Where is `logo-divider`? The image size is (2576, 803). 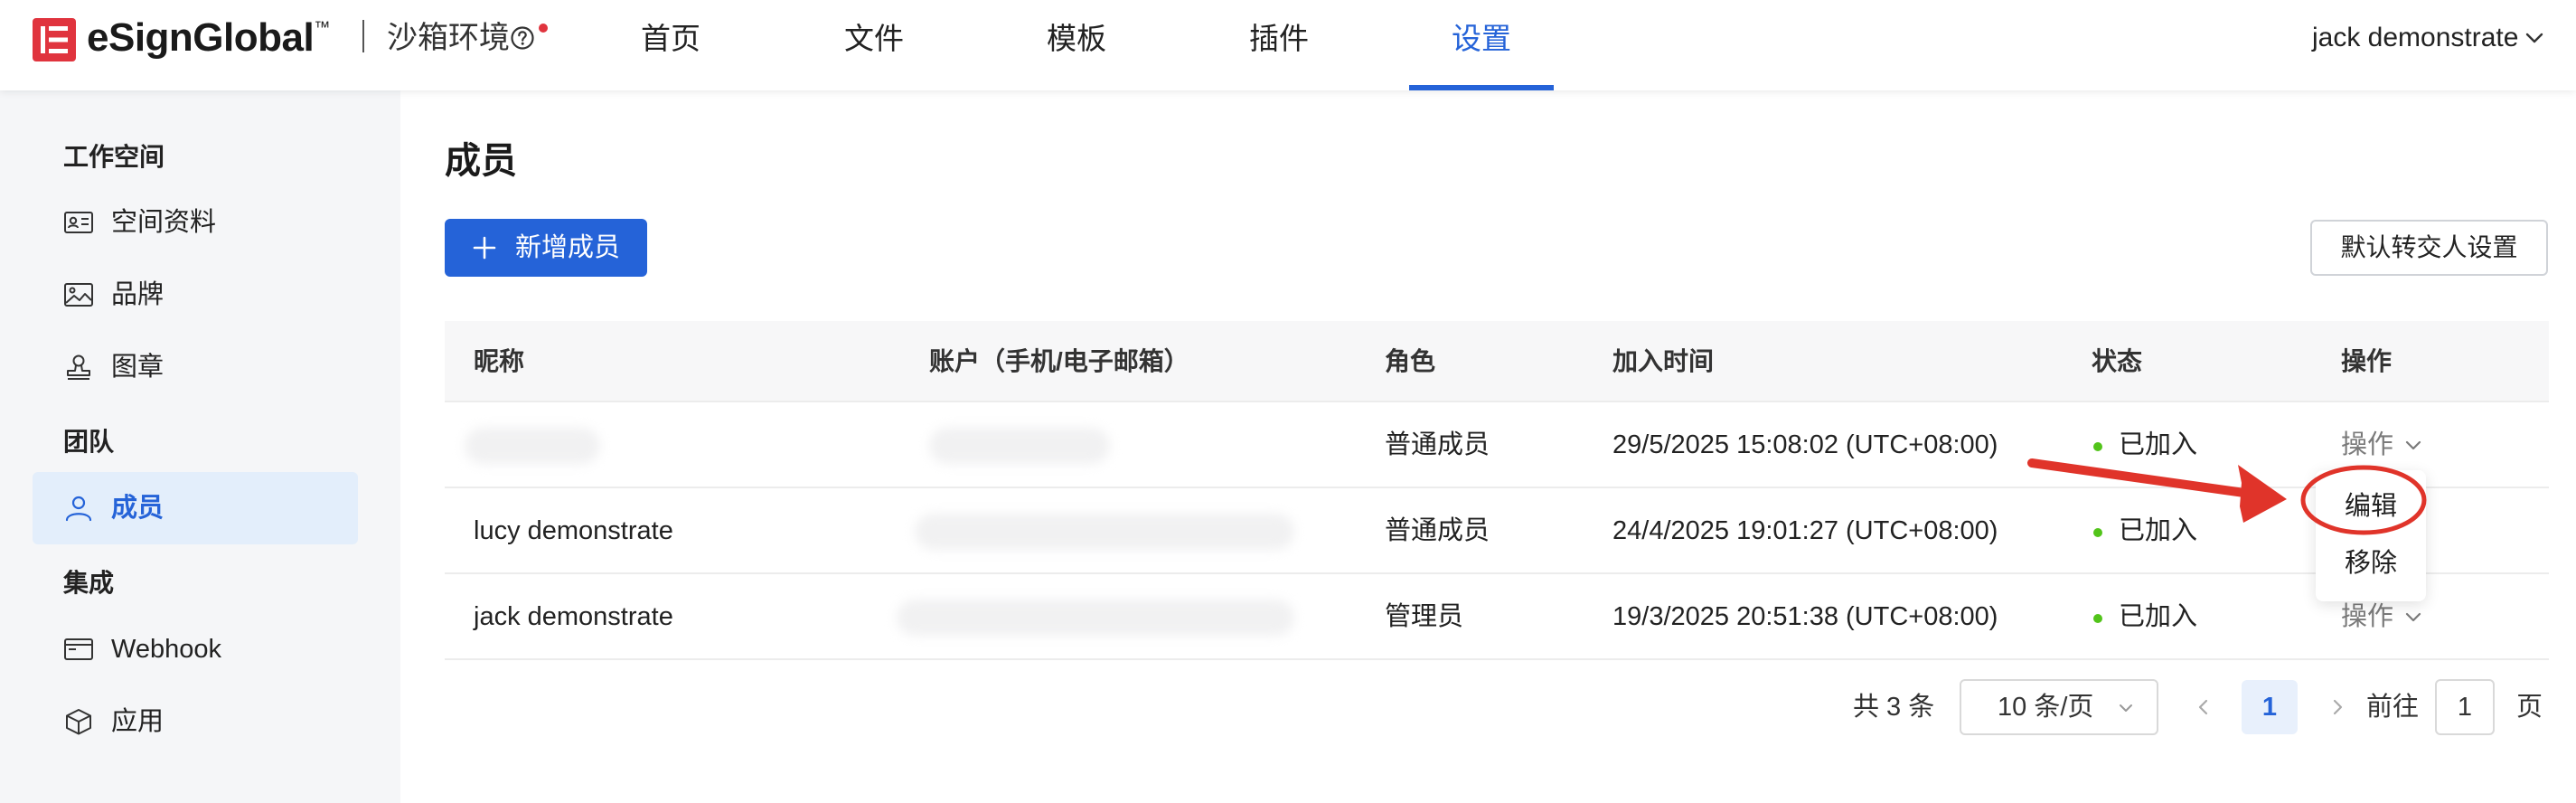
logo-divider is located at coordinates (363, 36).